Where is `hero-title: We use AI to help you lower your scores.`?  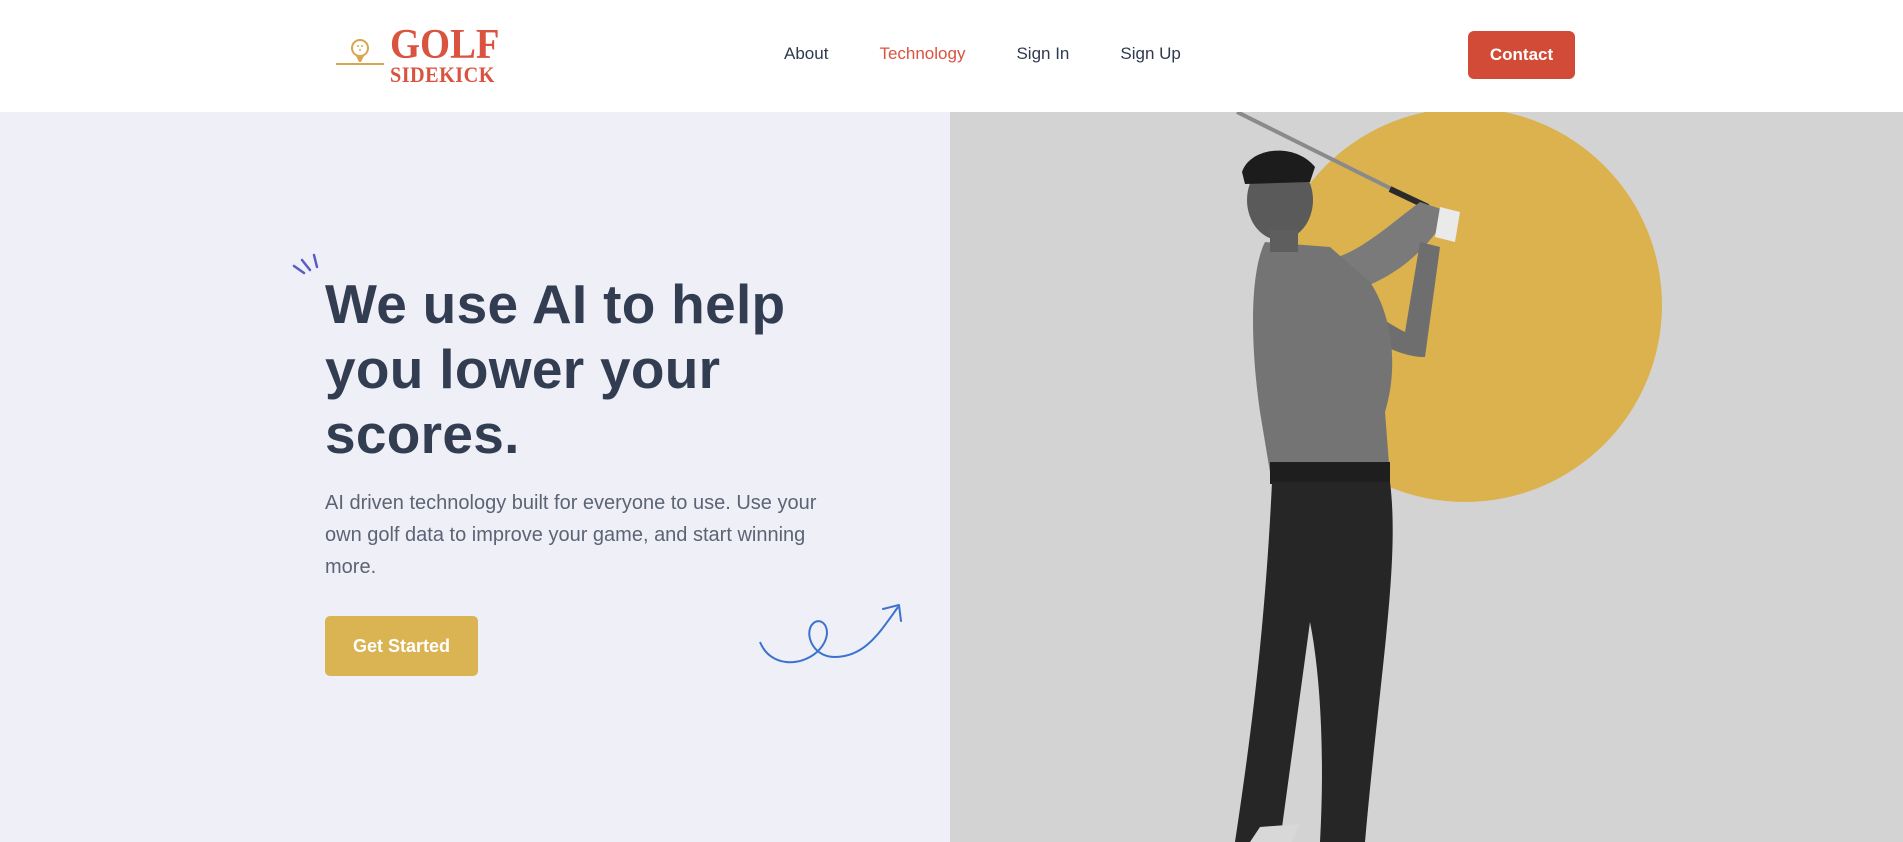
hero-title: We use AI to help you lower your scores. is located at coordinates (555, 369).